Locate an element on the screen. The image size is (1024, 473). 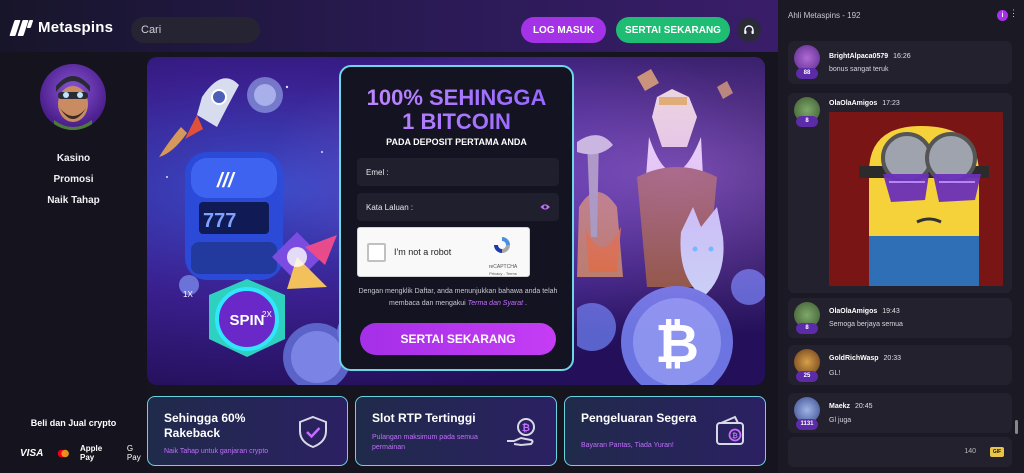
message-text: GL! is located at coordinates (835, 373).